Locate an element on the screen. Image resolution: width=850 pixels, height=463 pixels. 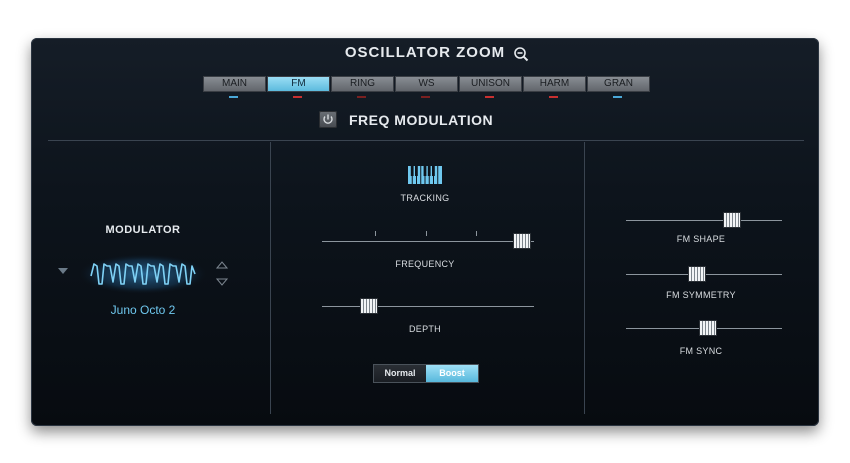
tab-label: UNISON is located at coordinates (490, 83).